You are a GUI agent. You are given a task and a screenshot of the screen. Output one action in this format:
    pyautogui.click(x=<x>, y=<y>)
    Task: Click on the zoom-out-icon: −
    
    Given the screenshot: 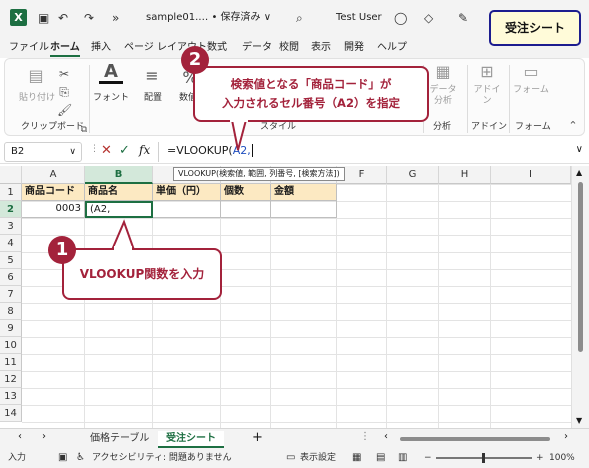 What is the action you would take?
    pyautogui.click(x=428, y=458)
    